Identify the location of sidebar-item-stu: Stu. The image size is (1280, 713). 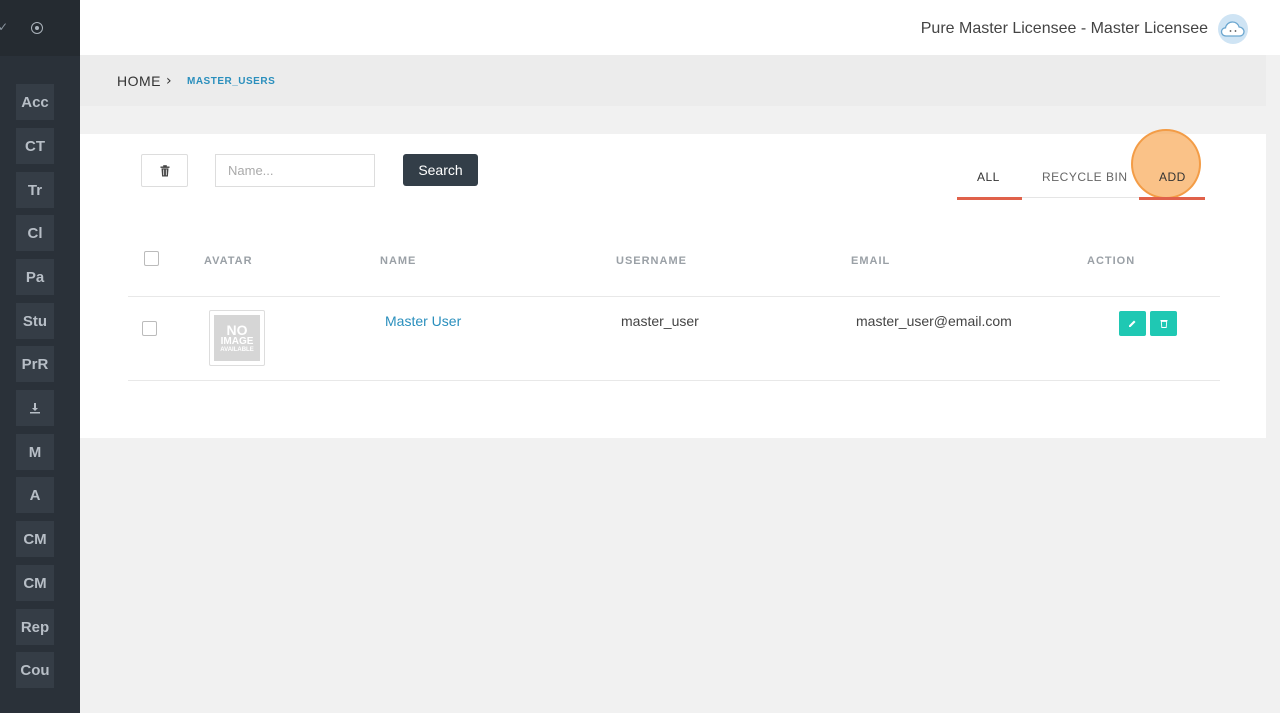
(35, 321).